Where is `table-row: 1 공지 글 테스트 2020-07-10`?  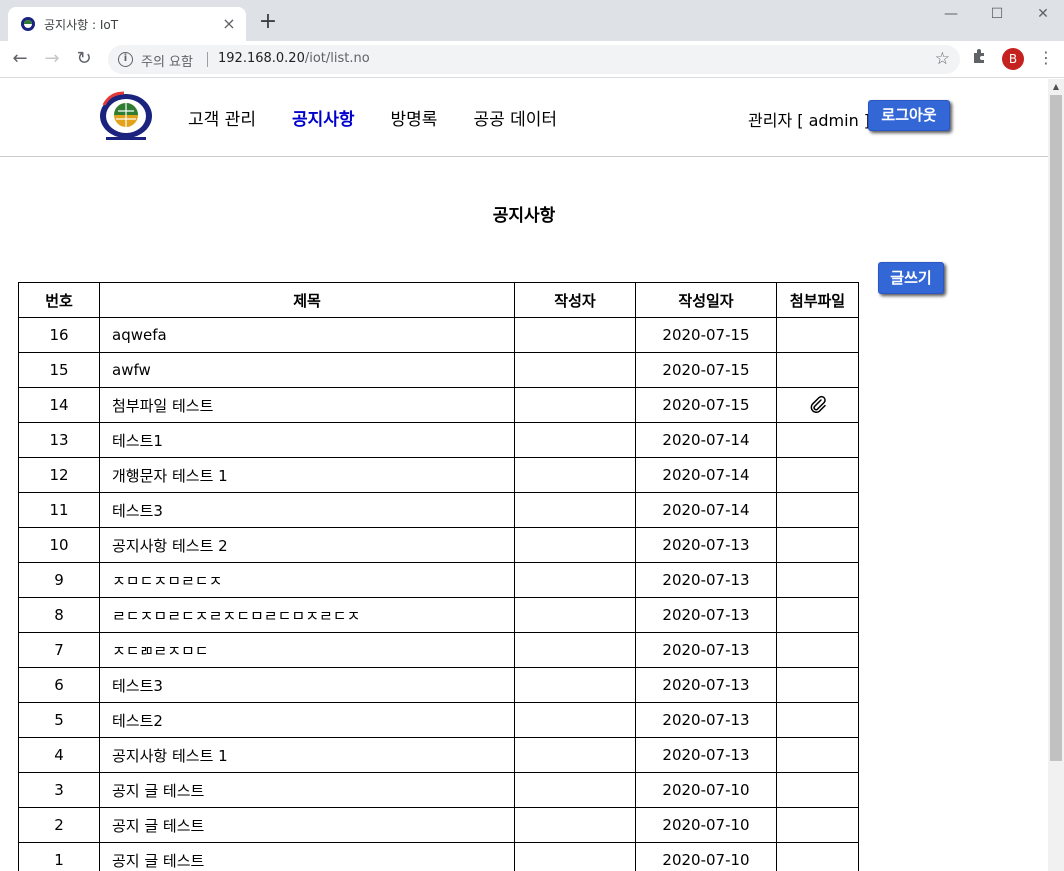
table-row: 1 공지 글 테스트 2020-07-10 is located at coordinates (438, 856).